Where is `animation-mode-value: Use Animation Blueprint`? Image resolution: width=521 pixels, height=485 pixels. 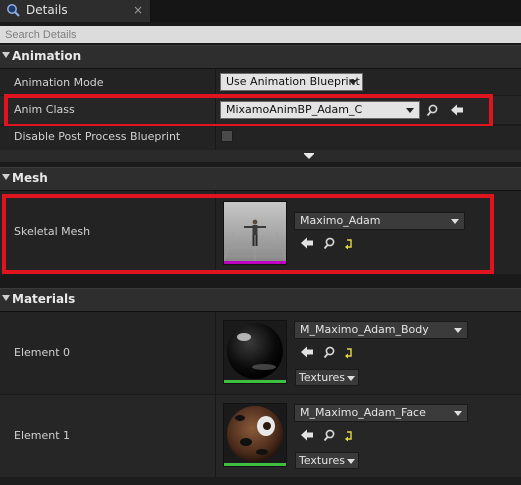 animation-mode-value: Use Animation Blueprint is located at coordinates (293, 81).